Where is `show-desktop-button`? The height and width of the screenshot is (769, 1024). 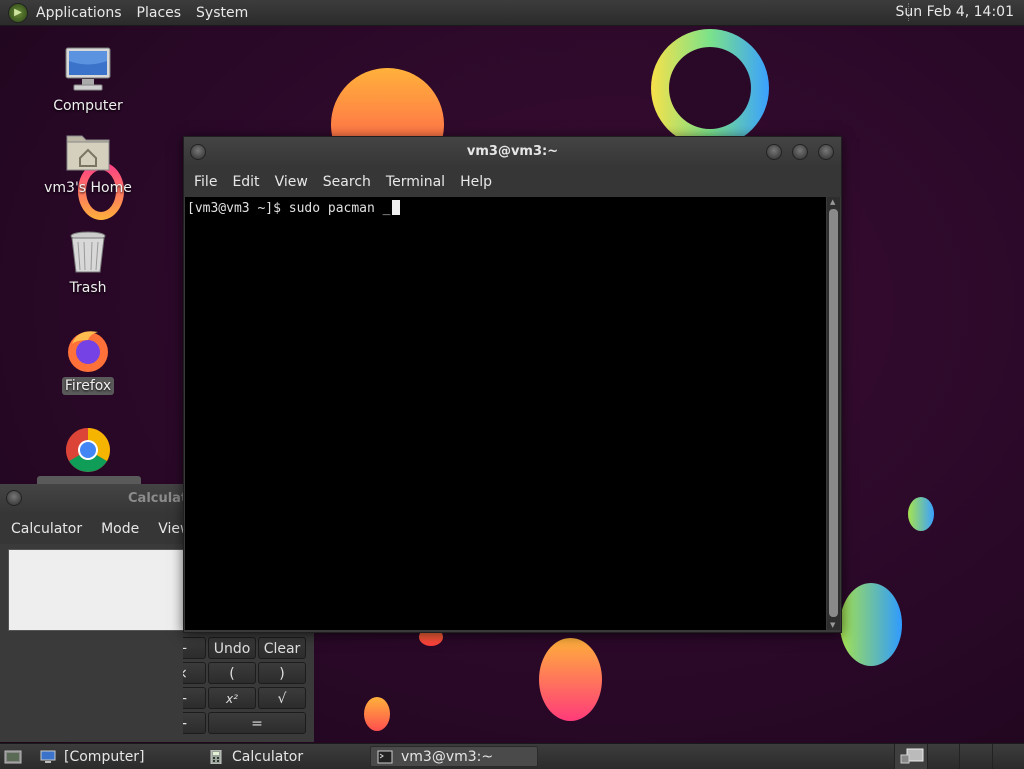 show-desktop-button is located at coordinates (13, 756).